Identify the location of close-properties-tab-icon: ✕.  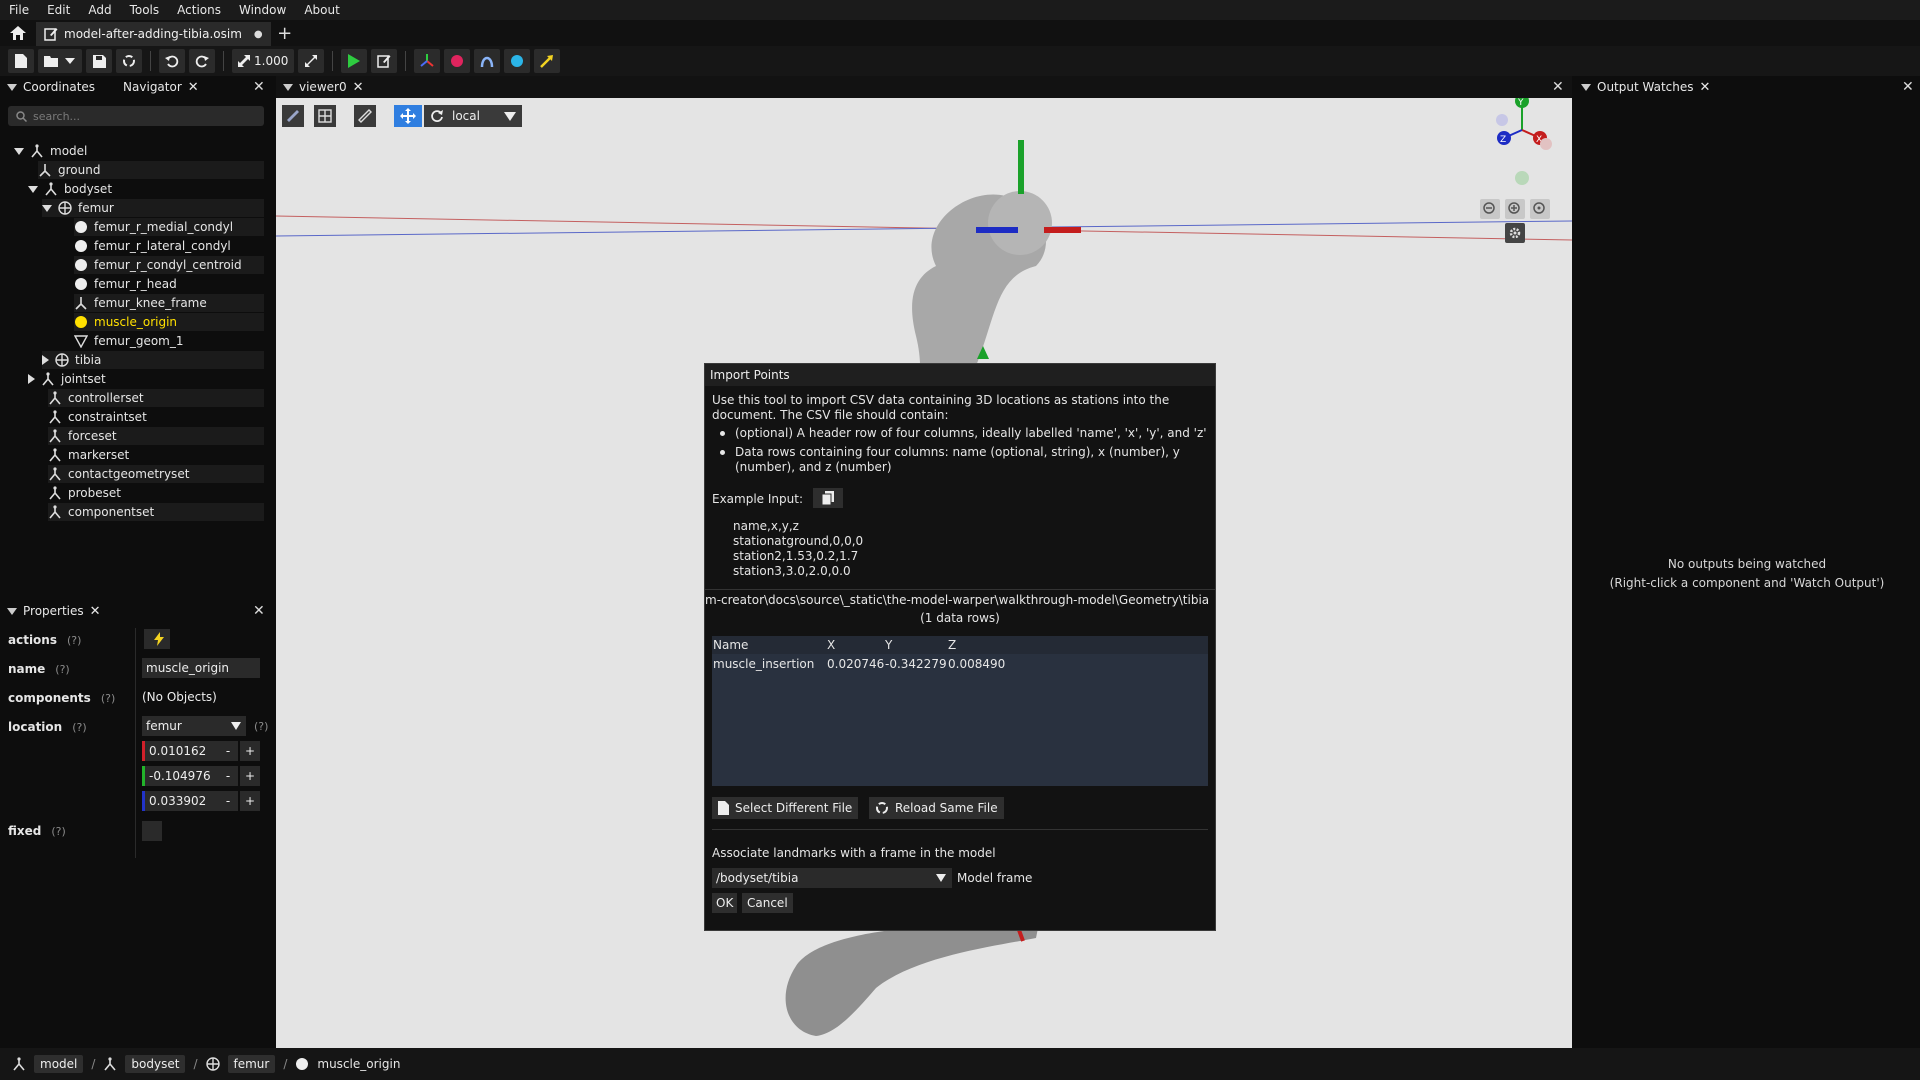
(95, 611).